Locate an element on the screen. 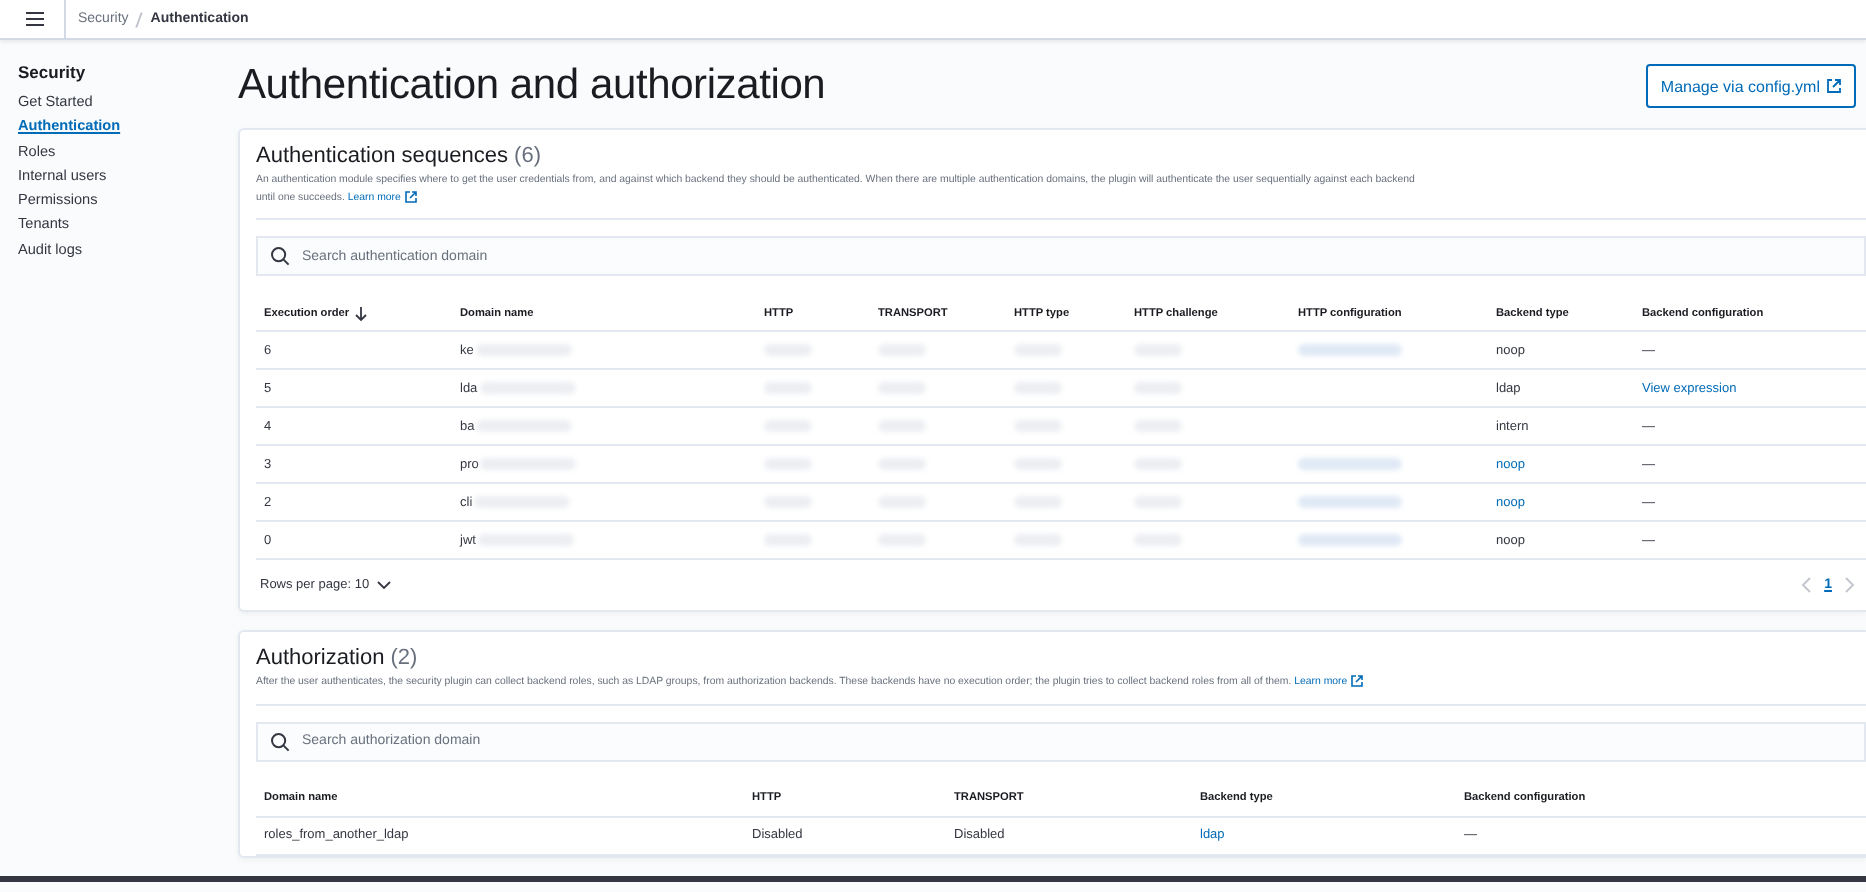 The height and width of the screenshot is (892, 1866). section-title: Authentication sequences (6) is located at coordinates (399, 156).